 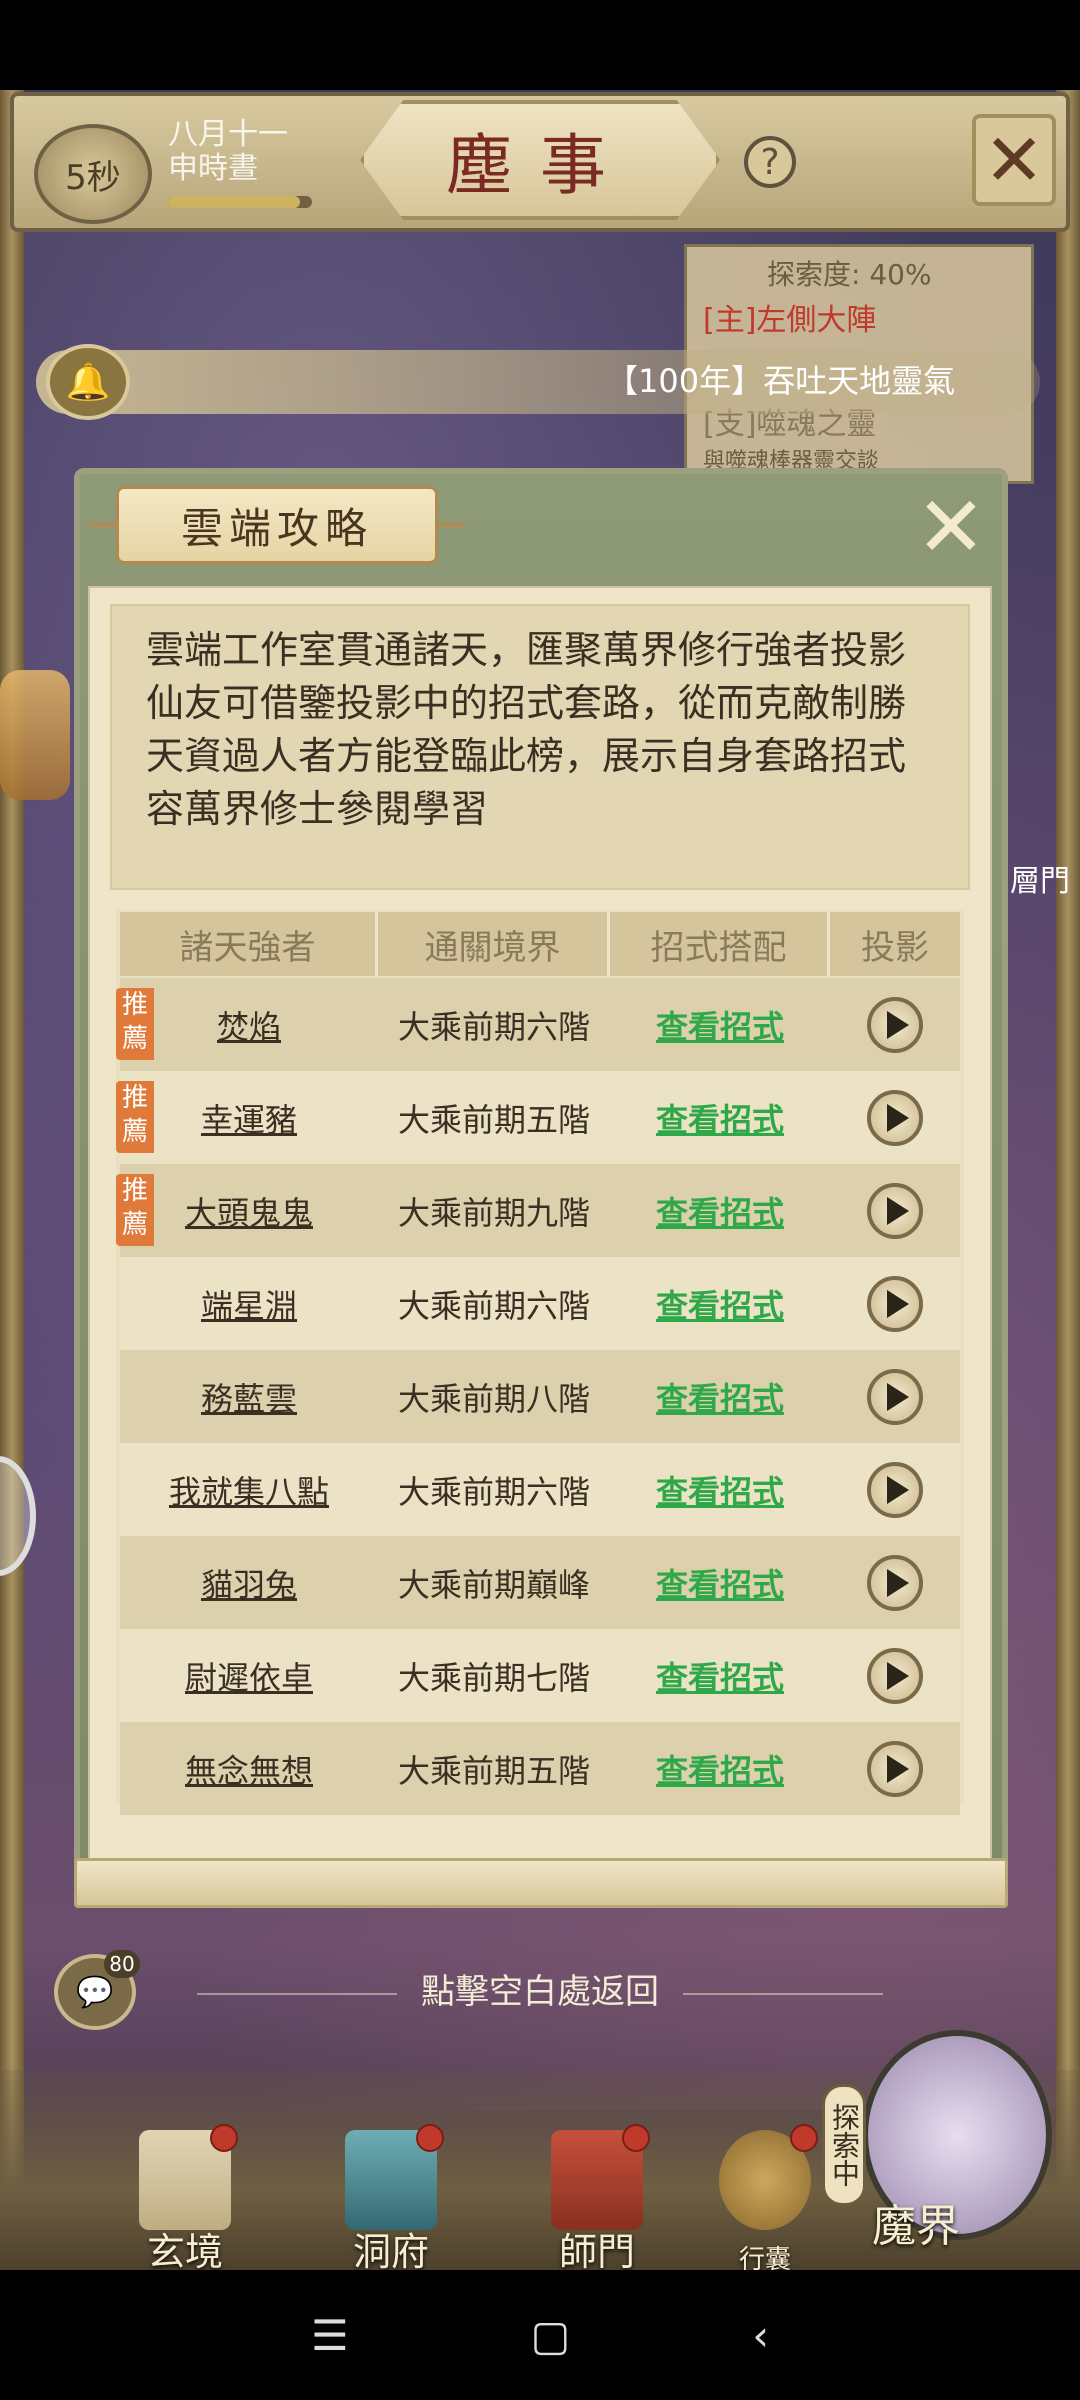 I want to click on table-header: 諸天強者 通關境界 招式搭配 投影, so click(x=540, y=944).